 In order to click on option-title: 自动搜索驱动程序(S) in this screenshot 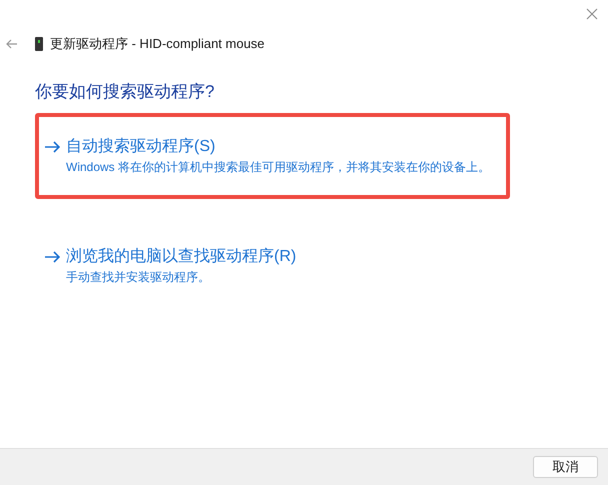, I will do `click(141, 146)`.